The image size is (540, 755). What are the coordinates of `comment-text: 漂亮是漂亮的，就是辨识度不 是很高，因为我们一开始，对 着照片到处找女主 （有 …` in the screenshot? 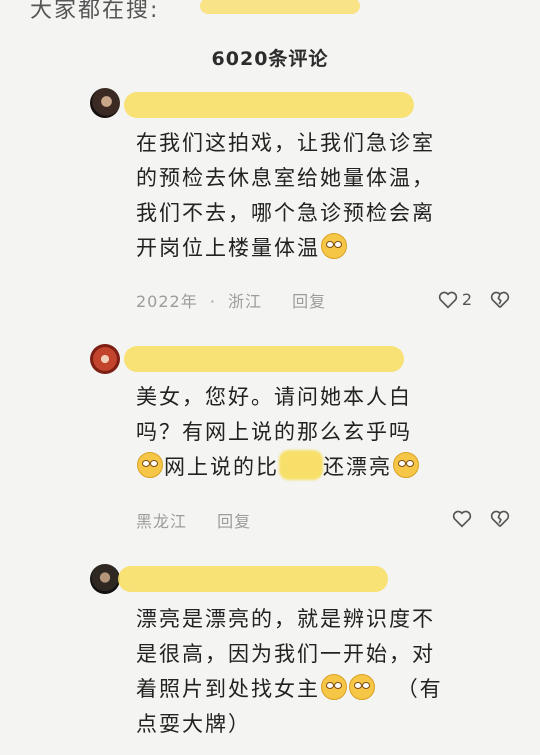 It's located at (289, 671).